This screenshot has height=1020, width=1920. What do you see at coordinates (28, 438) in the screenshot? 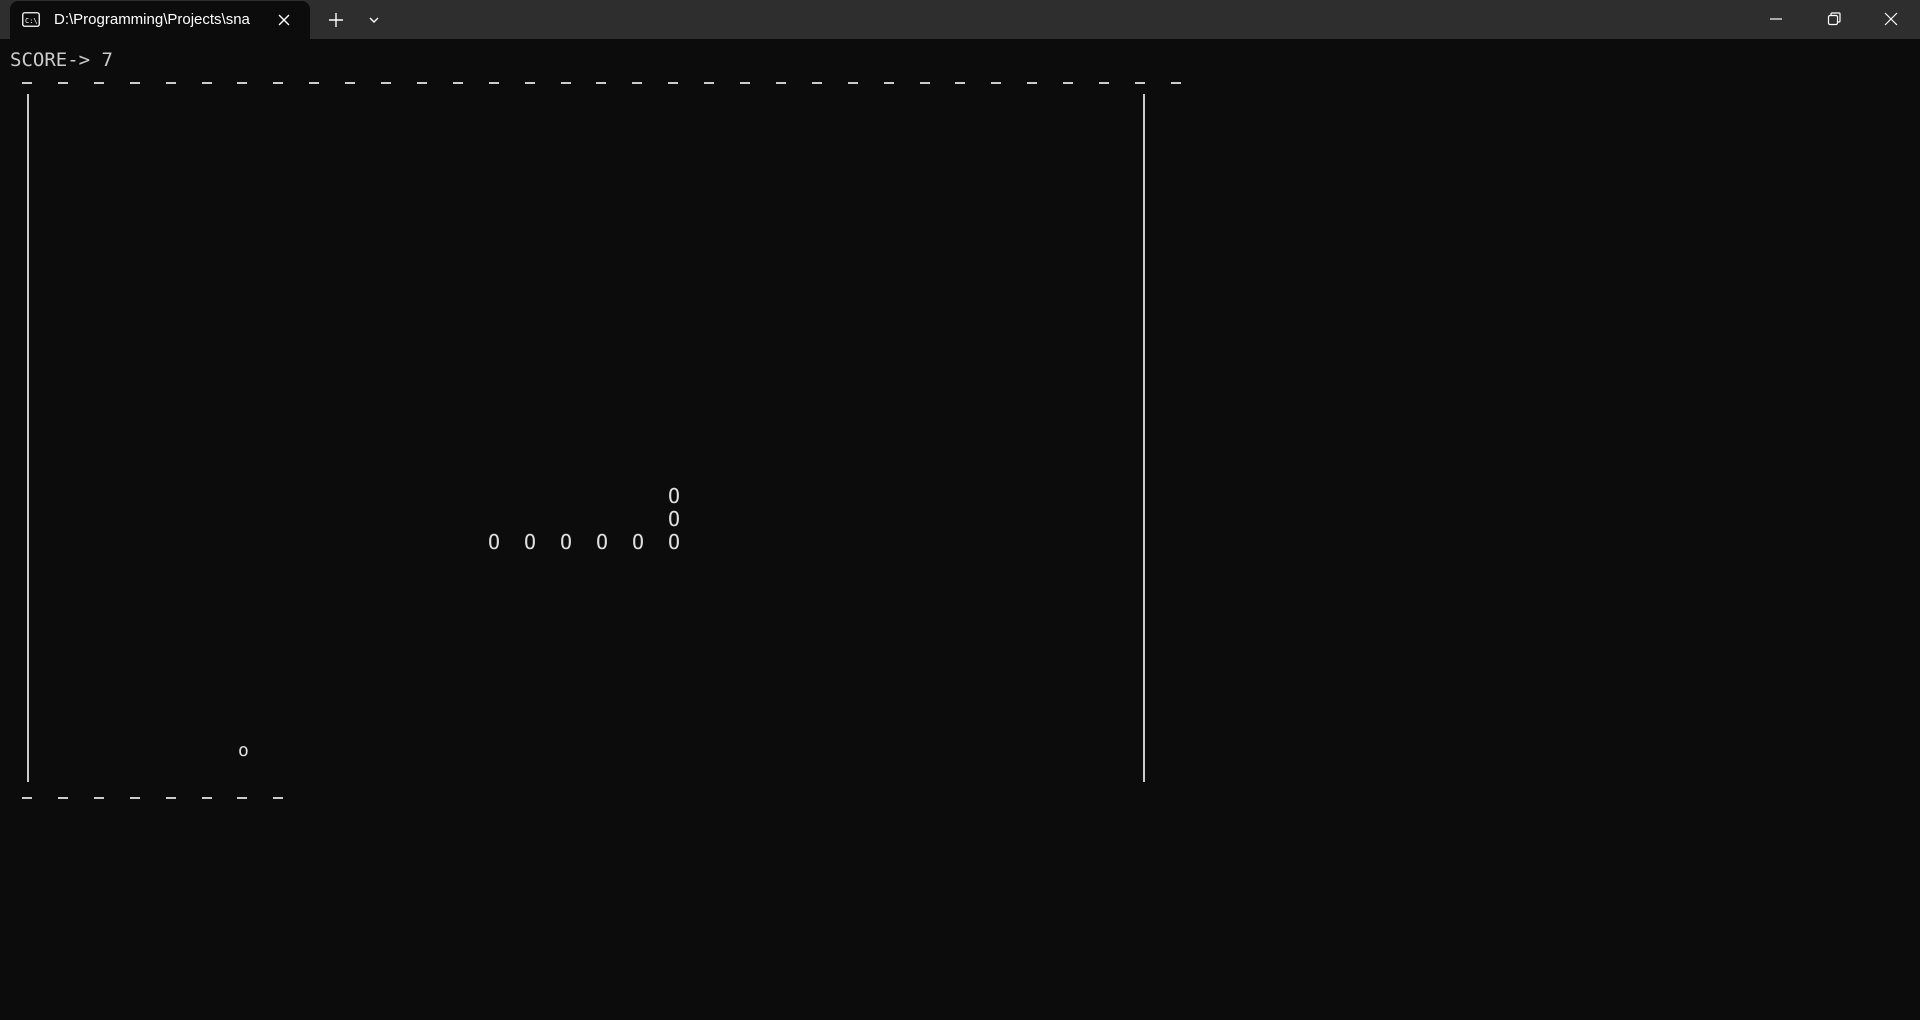
I see `left-wall` at bounding box center [28, 438].